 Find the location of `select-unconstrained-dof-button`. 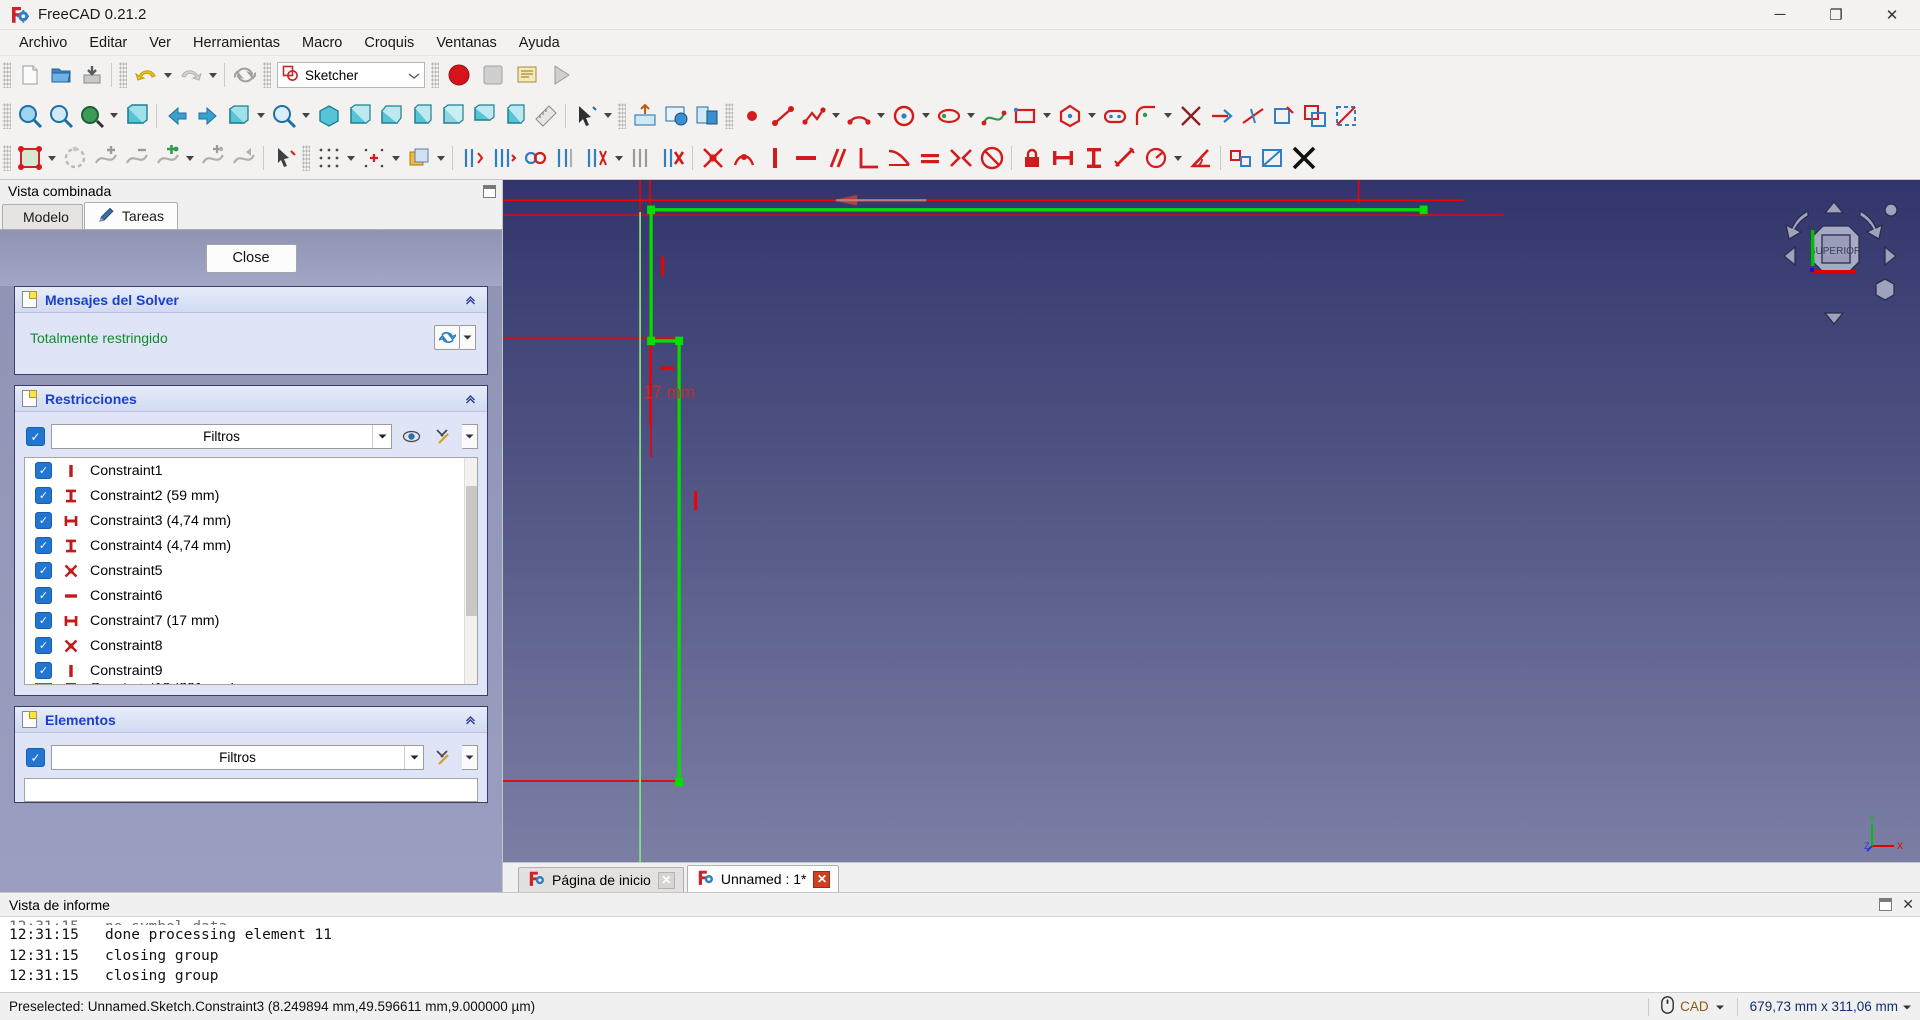

select-unconstrained-dof-button is located at coordinates (472, 158).